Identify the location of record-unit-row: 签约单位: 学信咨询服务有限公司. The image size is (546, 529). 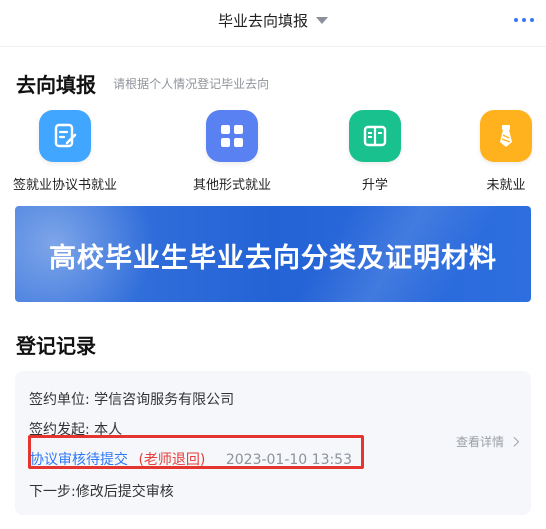
(131, 399).